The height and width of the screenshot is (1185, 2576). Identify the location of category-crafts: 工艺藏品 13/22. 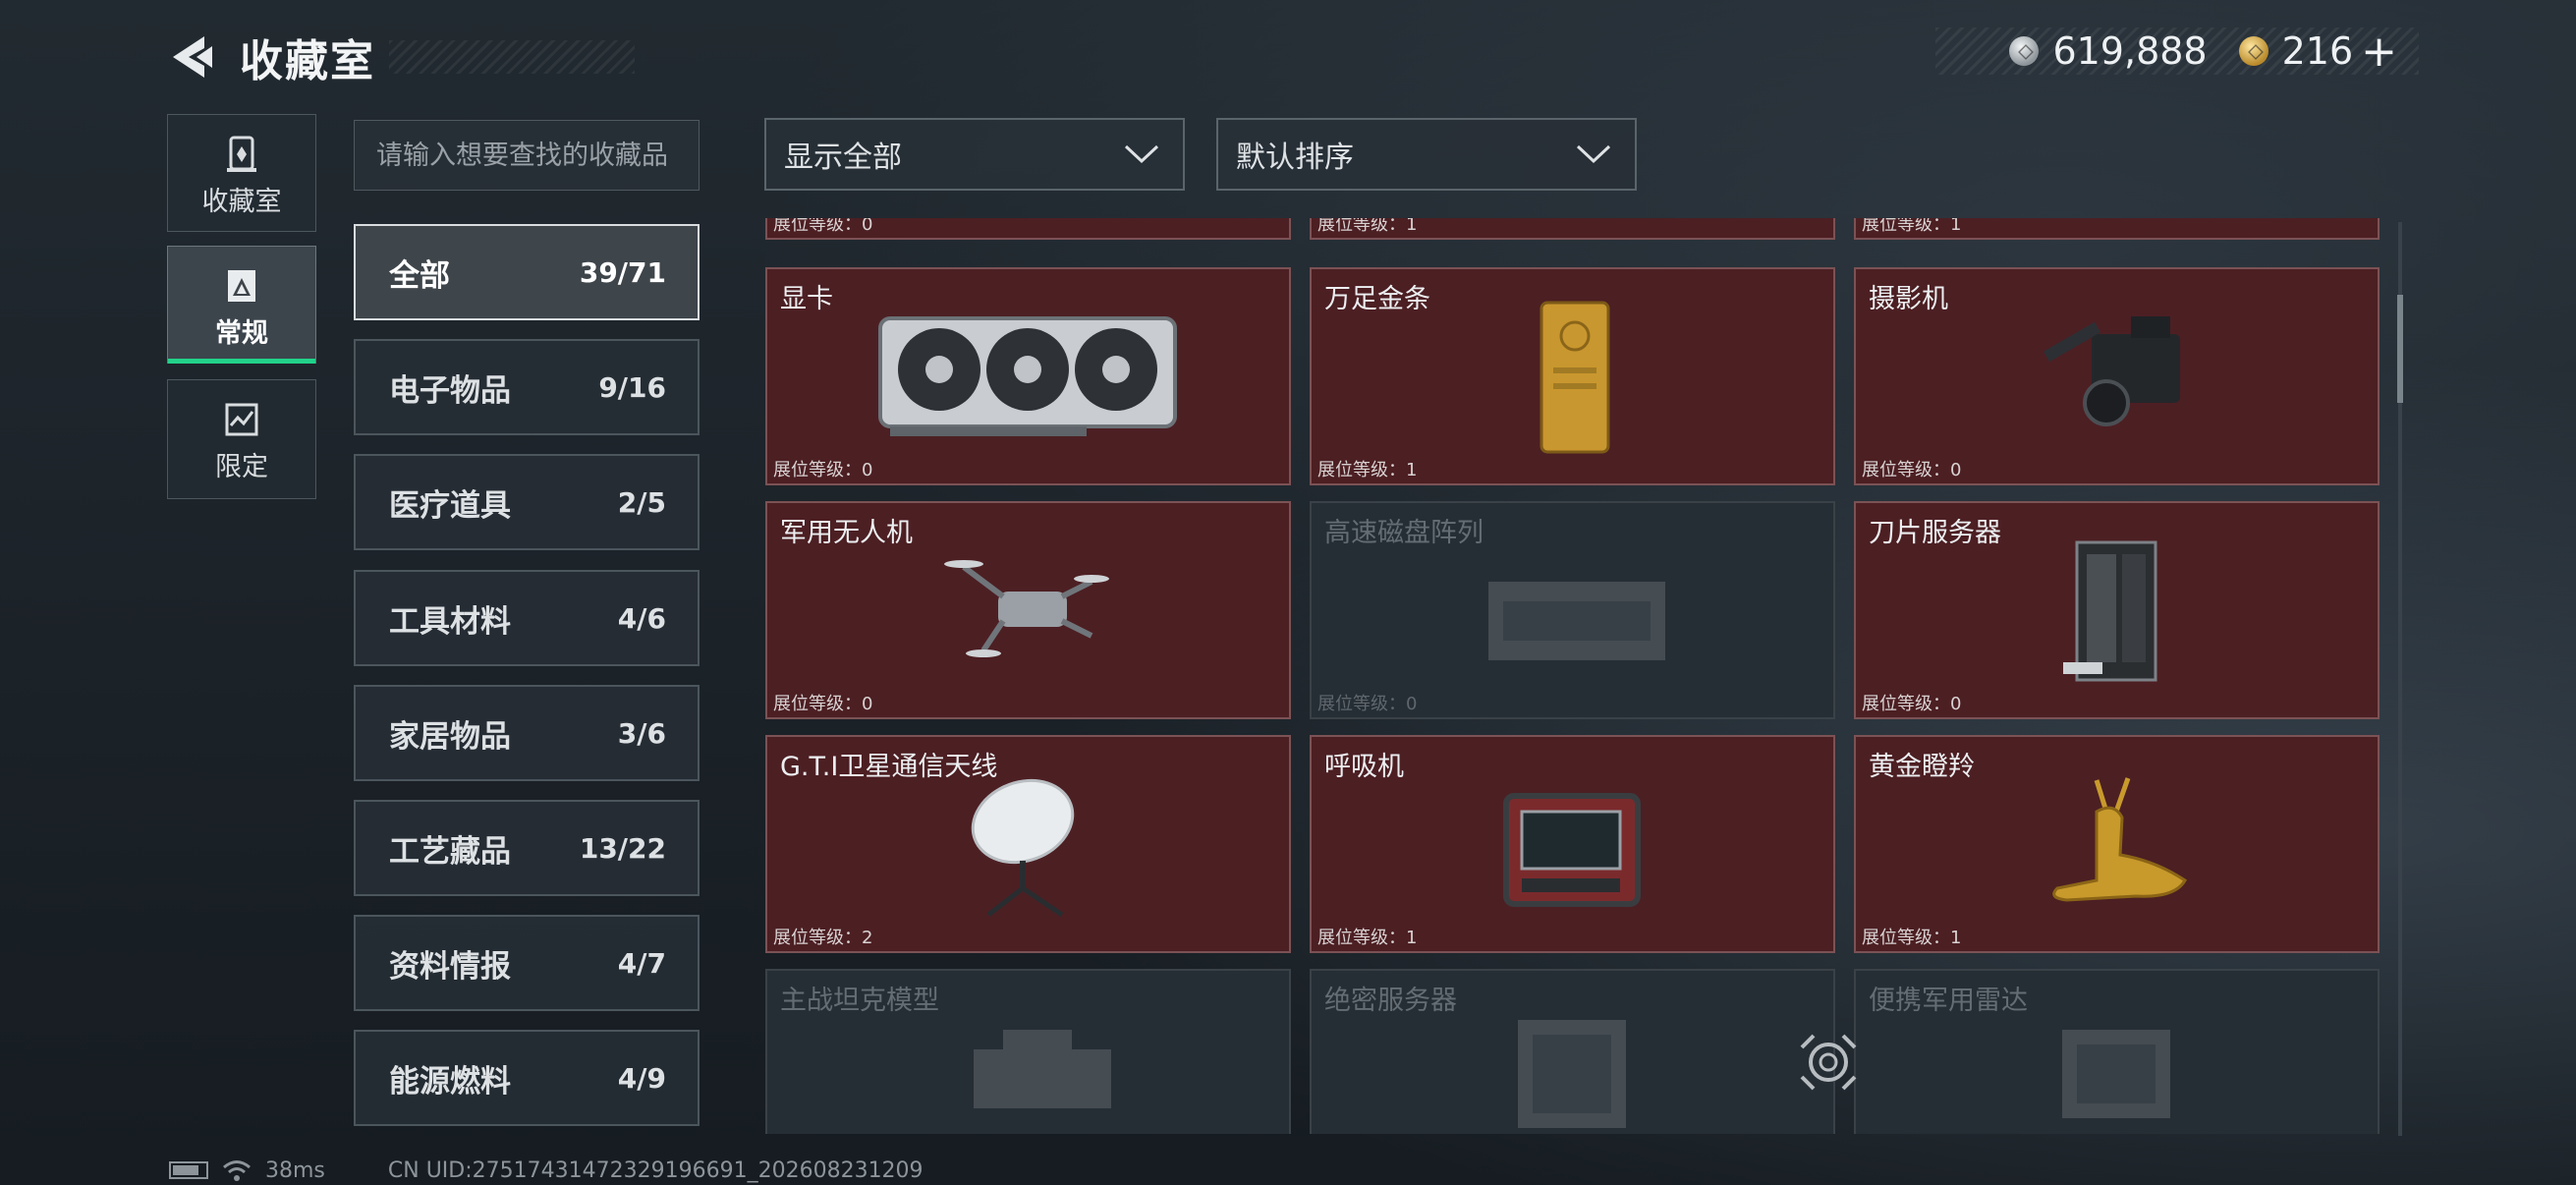
(527, 848).